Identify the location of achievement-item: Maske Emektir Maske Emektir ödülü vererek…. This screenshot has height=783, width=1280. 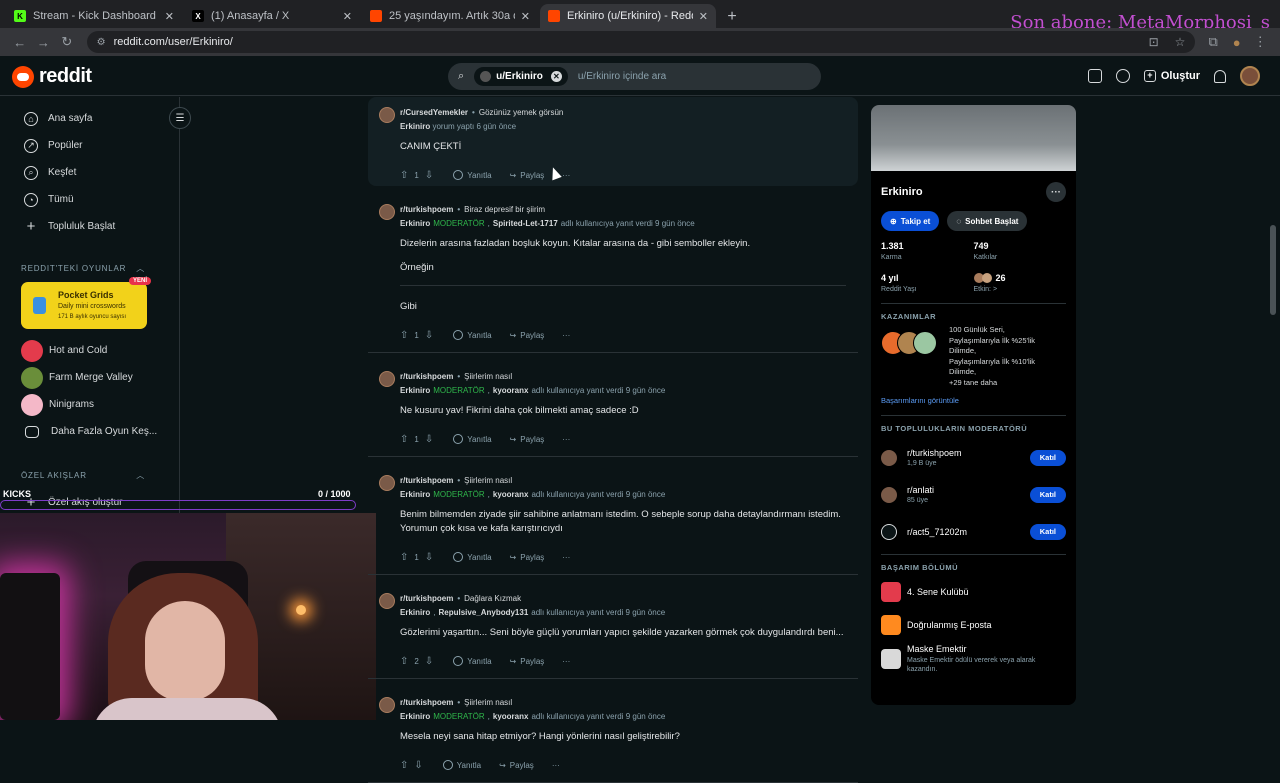
(973, 659).